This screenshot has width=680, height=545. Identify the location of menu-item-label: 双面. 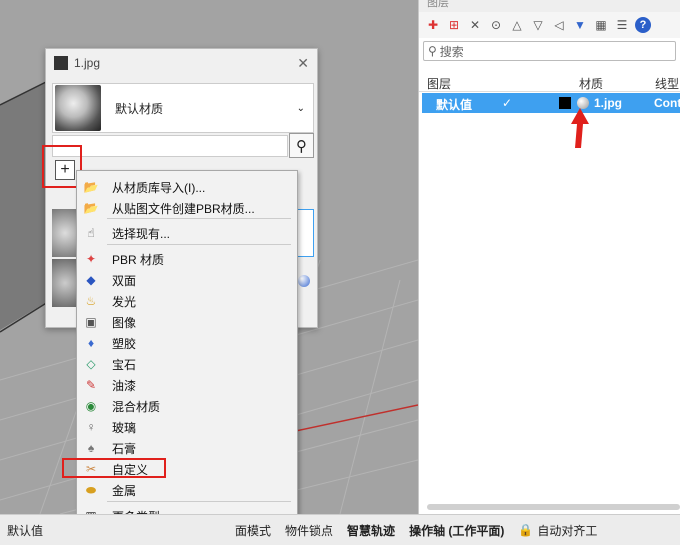
(124, 280).